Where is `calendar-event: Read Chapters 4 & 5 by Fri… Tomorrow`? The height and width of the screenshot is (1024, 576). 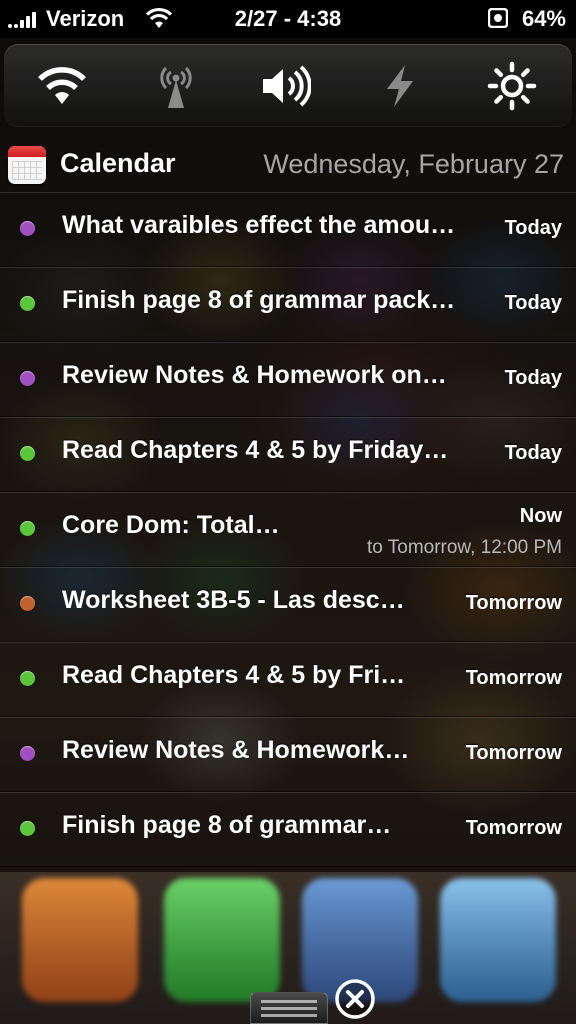 calendar-event: Read Chapters 4 & 5 by Fri… Tomorrow is located at coordinates (288, 679).